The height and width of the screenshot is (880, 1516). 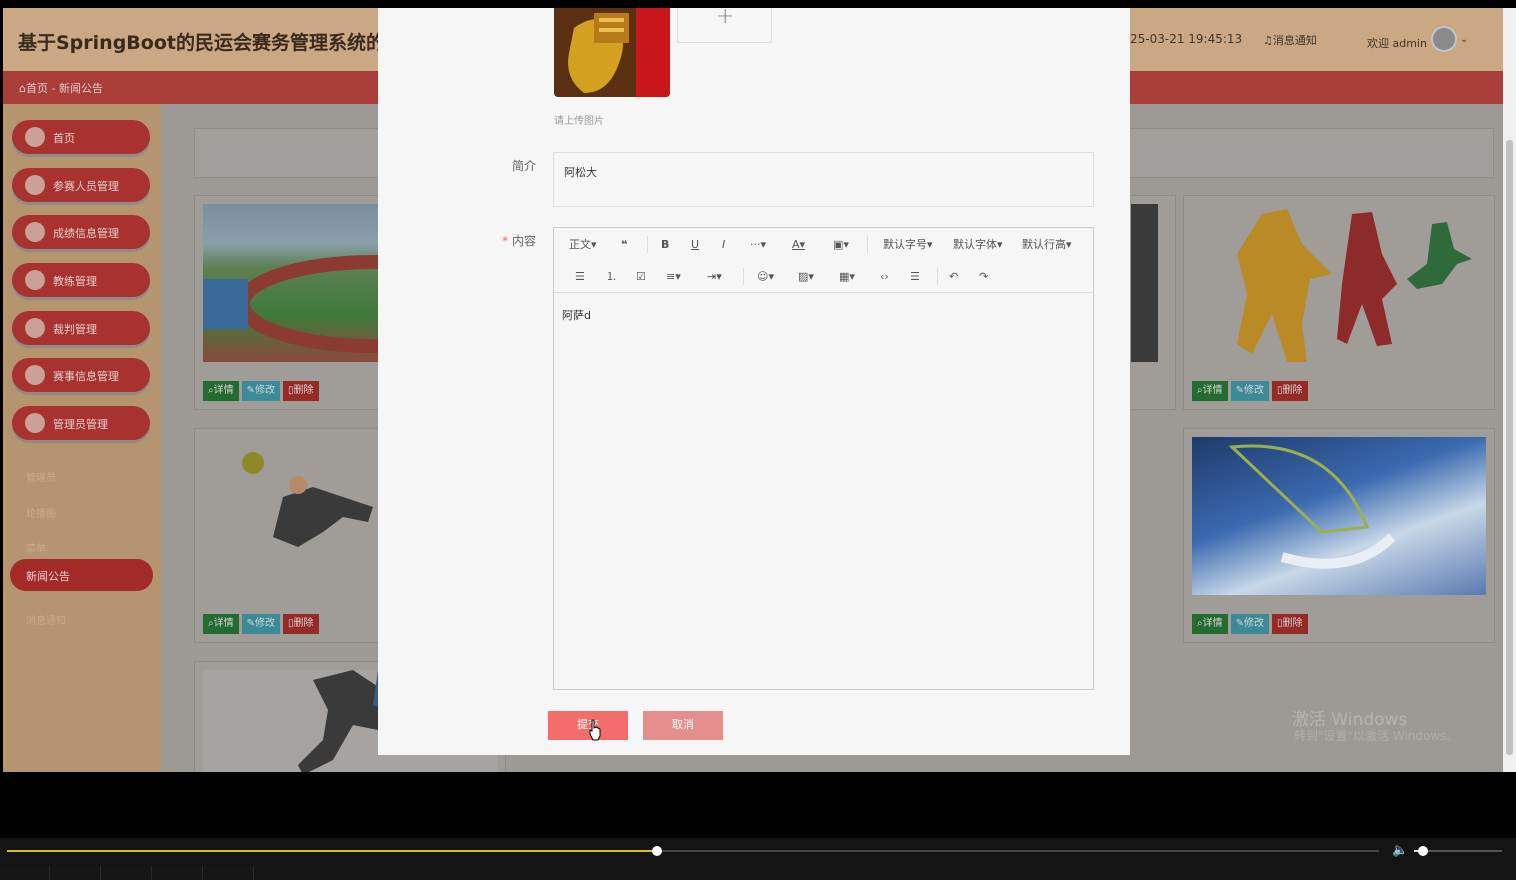 What do you see at coordinates (1400, 850) in the screenshot?
I see `volume-icon: 🔈` at bounding box center [1400, 850].